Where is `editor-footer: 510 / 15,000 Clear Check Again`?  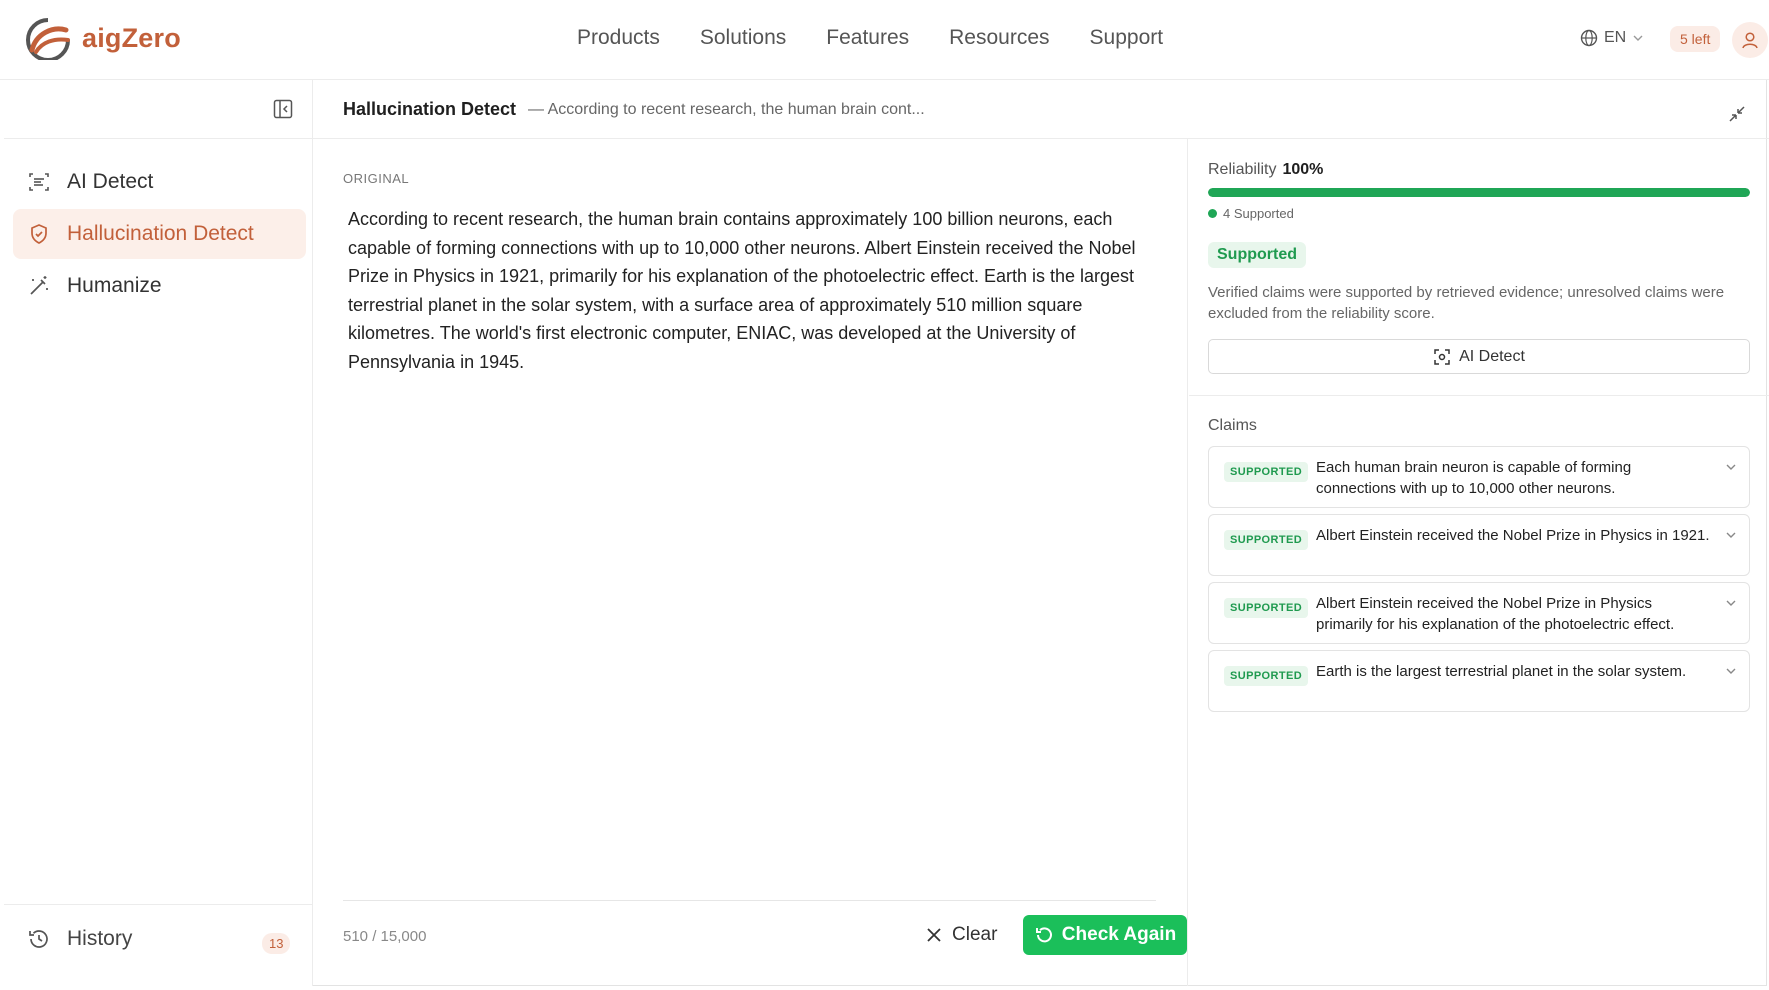 editor-footer: 510 / 15,000 Clear Check Again is located at coordinates (765, 935).